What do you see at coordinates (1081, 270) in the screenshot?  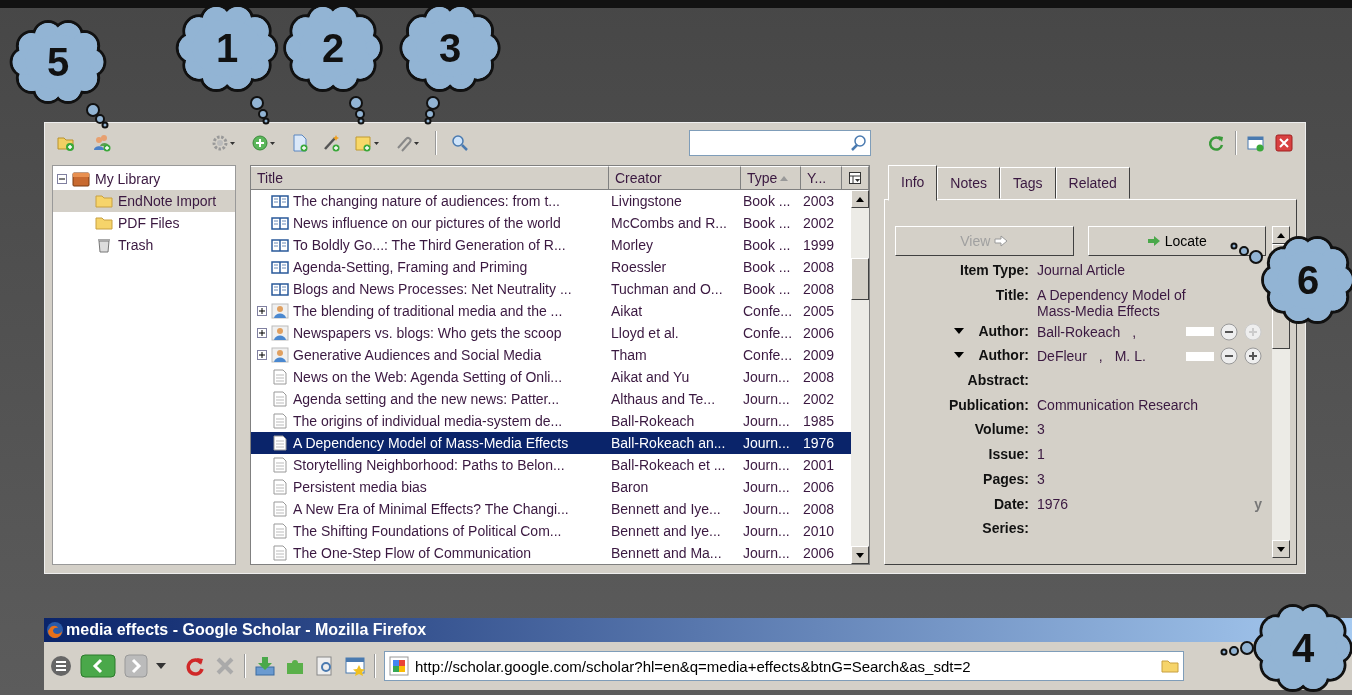 I see `field-value: Journal Article` at bounding box center [1081, 270].